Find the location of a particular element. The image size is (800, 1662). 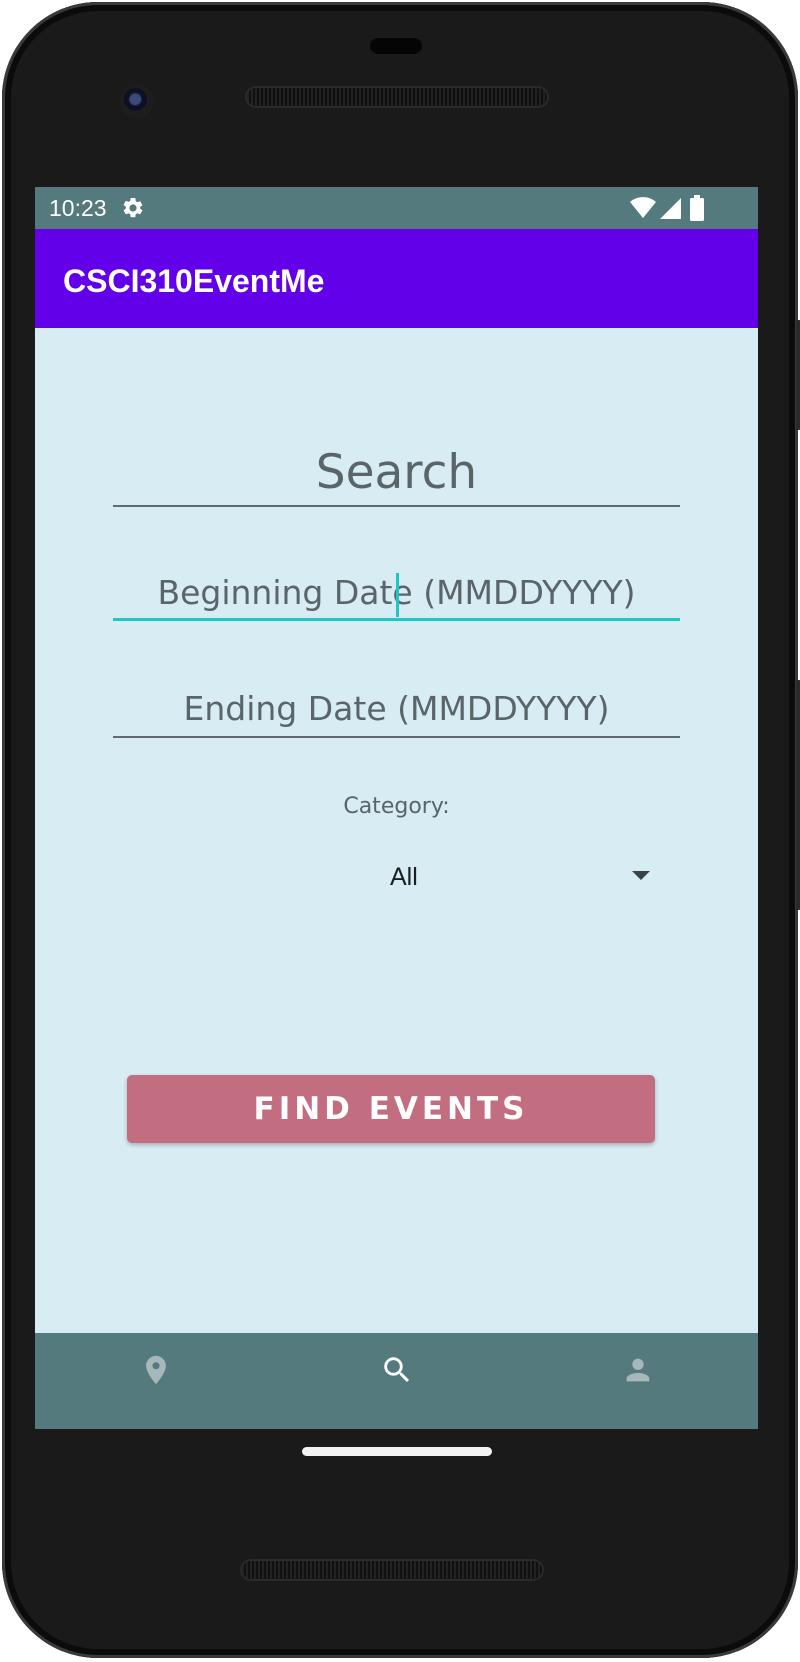

earpiece is located at coordinates (396, 46).